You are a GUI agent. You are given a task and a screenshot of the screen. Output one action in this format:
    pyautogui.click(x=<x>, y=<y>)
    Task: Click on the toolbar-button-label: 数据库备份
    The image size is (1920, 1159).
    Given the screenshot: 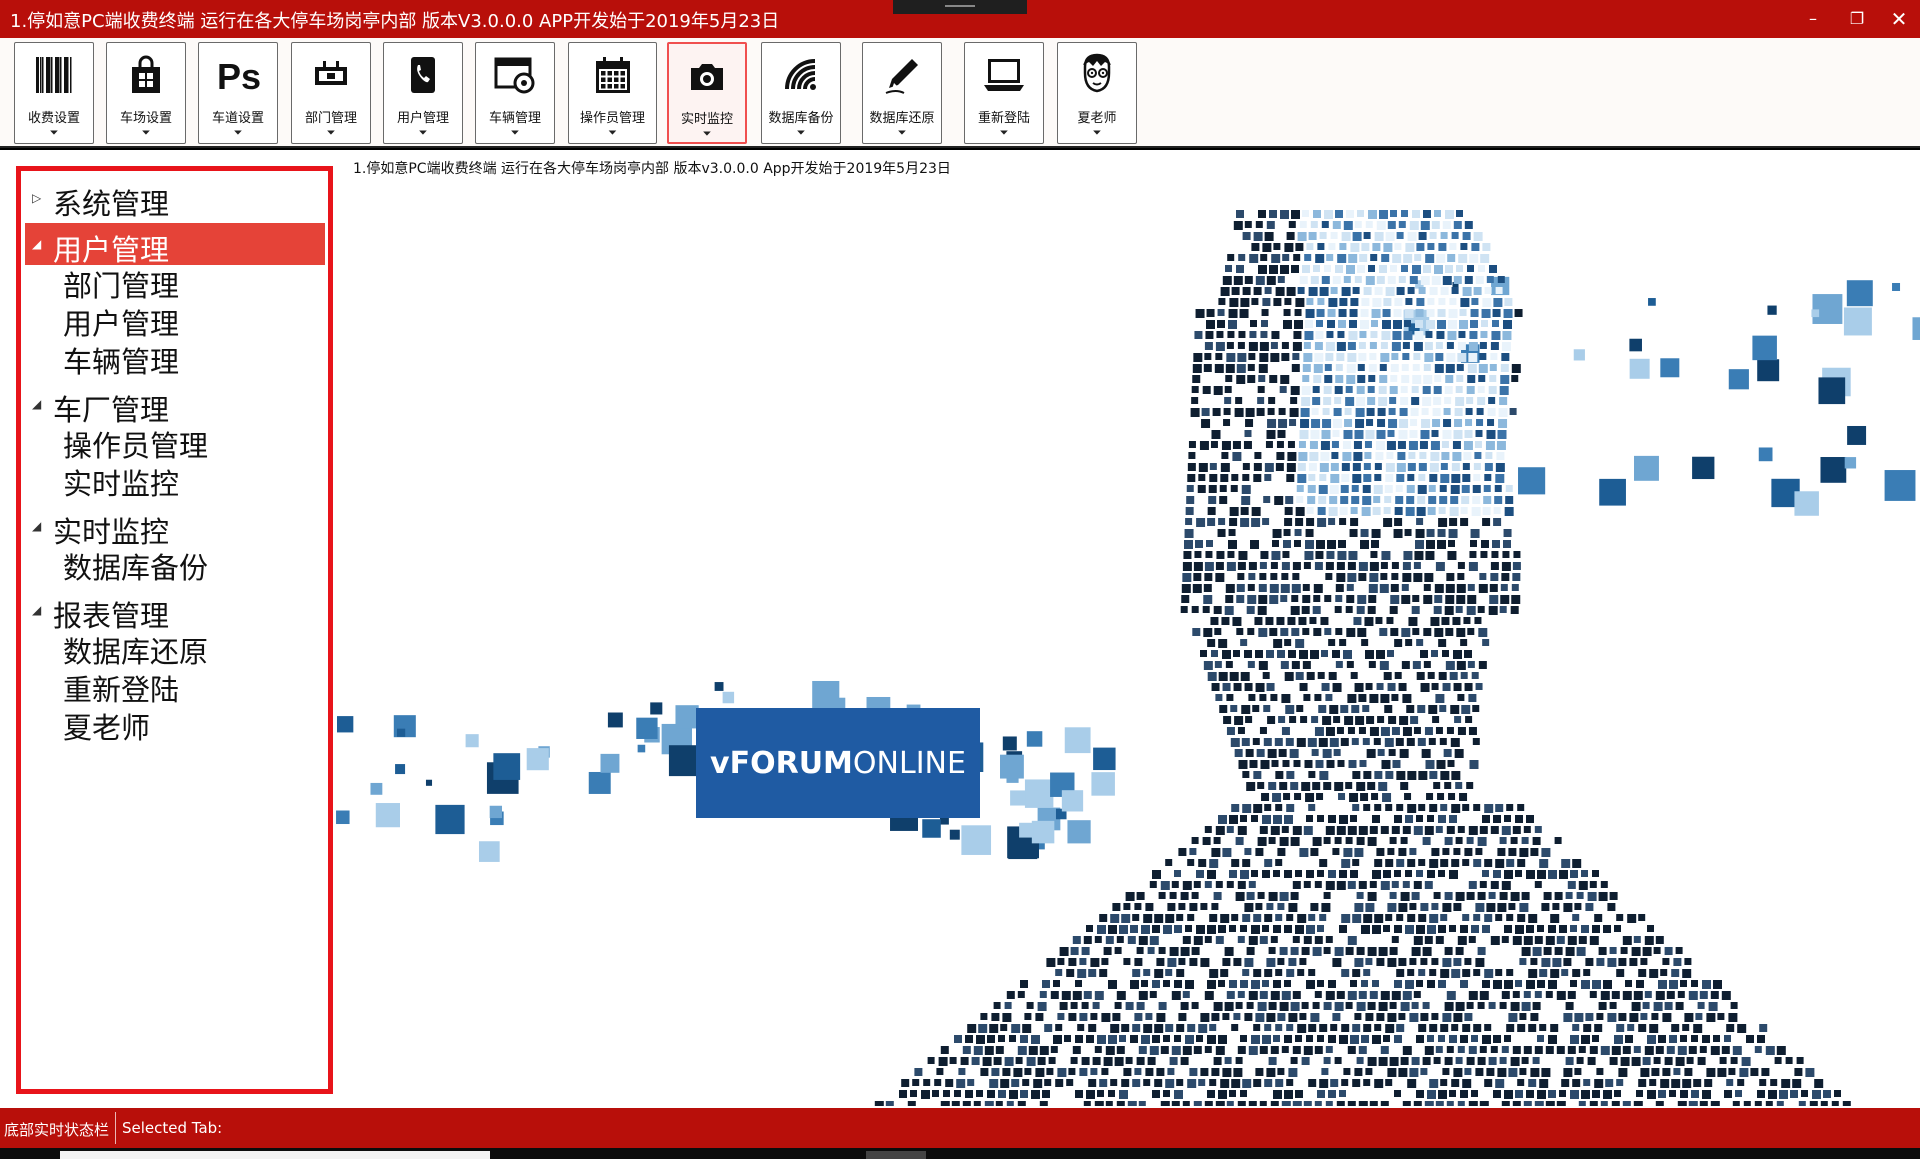 What is the action you would take?
    pyautogui.click(x=801, y=118)
    